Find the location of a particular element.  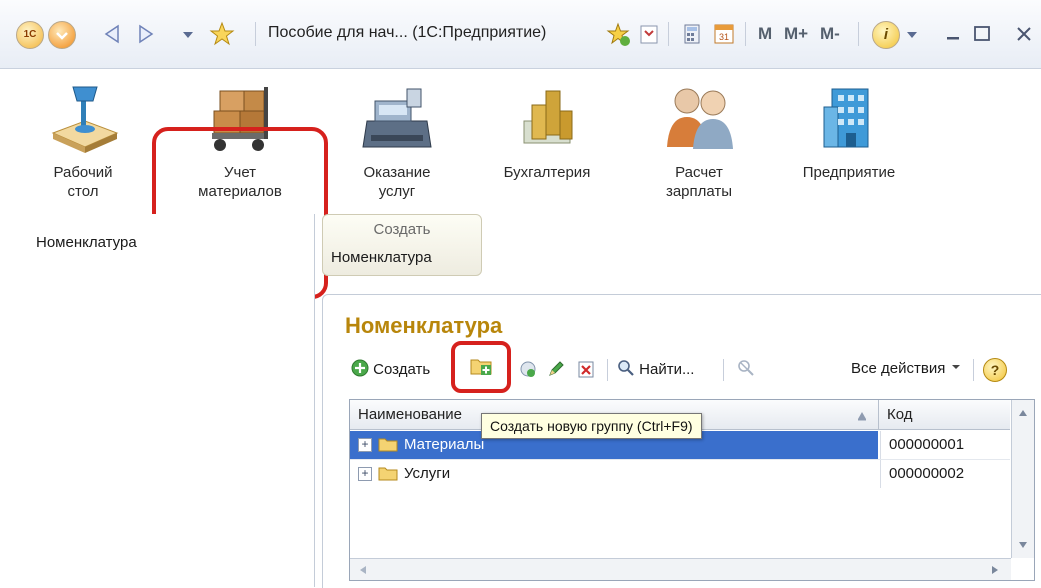

scroll-down-icon is located at coordinates (1023, 545).